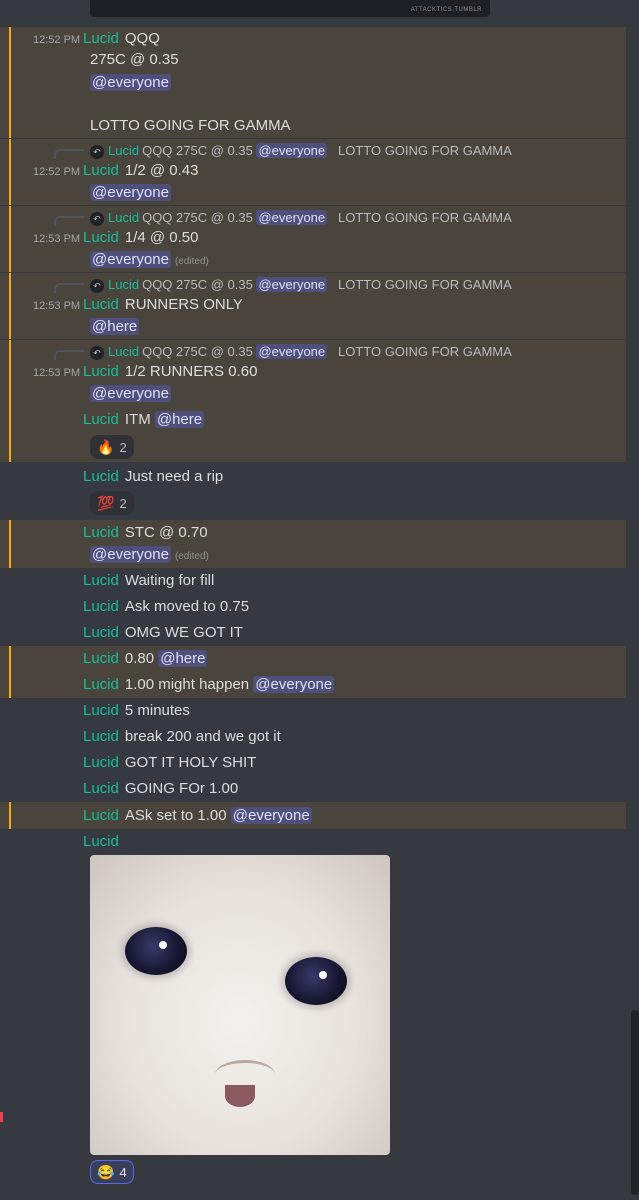  What do you see at coordinates (191, 371) in the screenshot?
I see `message-text: 1/2 RUNNERS 0.60` at bounding box center [191, 371].